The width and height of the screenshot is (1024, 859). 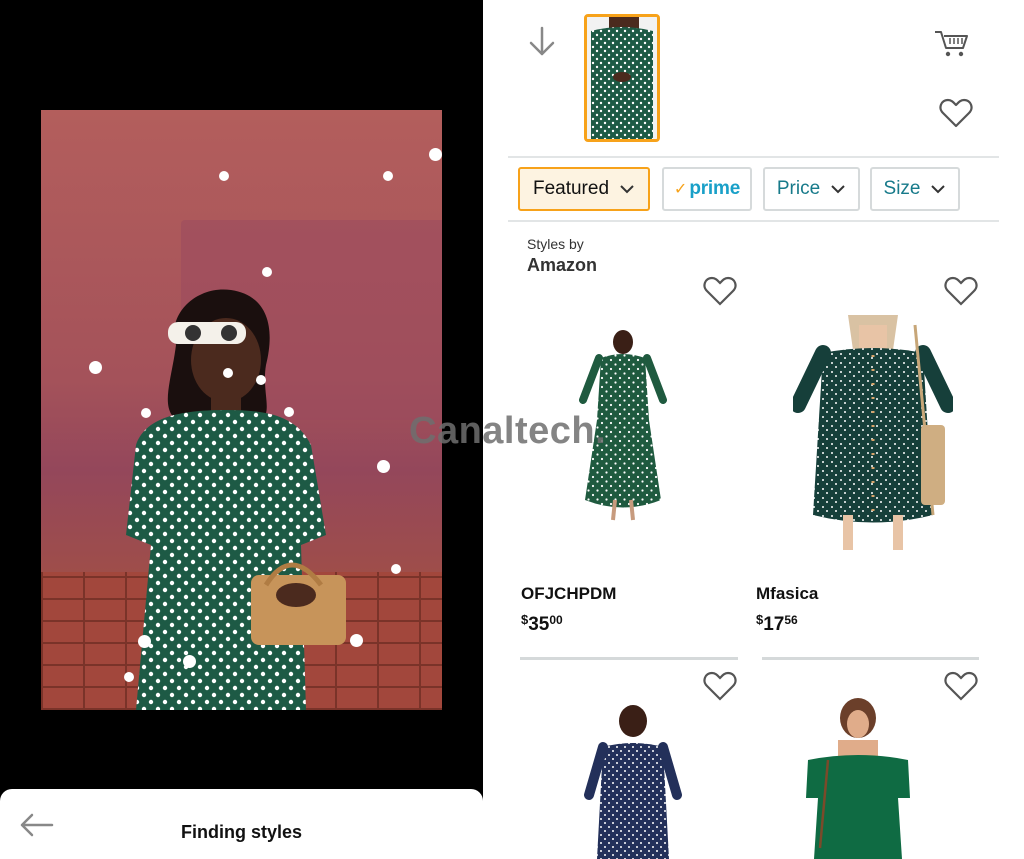 I want to click on sheet-title: Finding styles, so click(x=241, y=832).